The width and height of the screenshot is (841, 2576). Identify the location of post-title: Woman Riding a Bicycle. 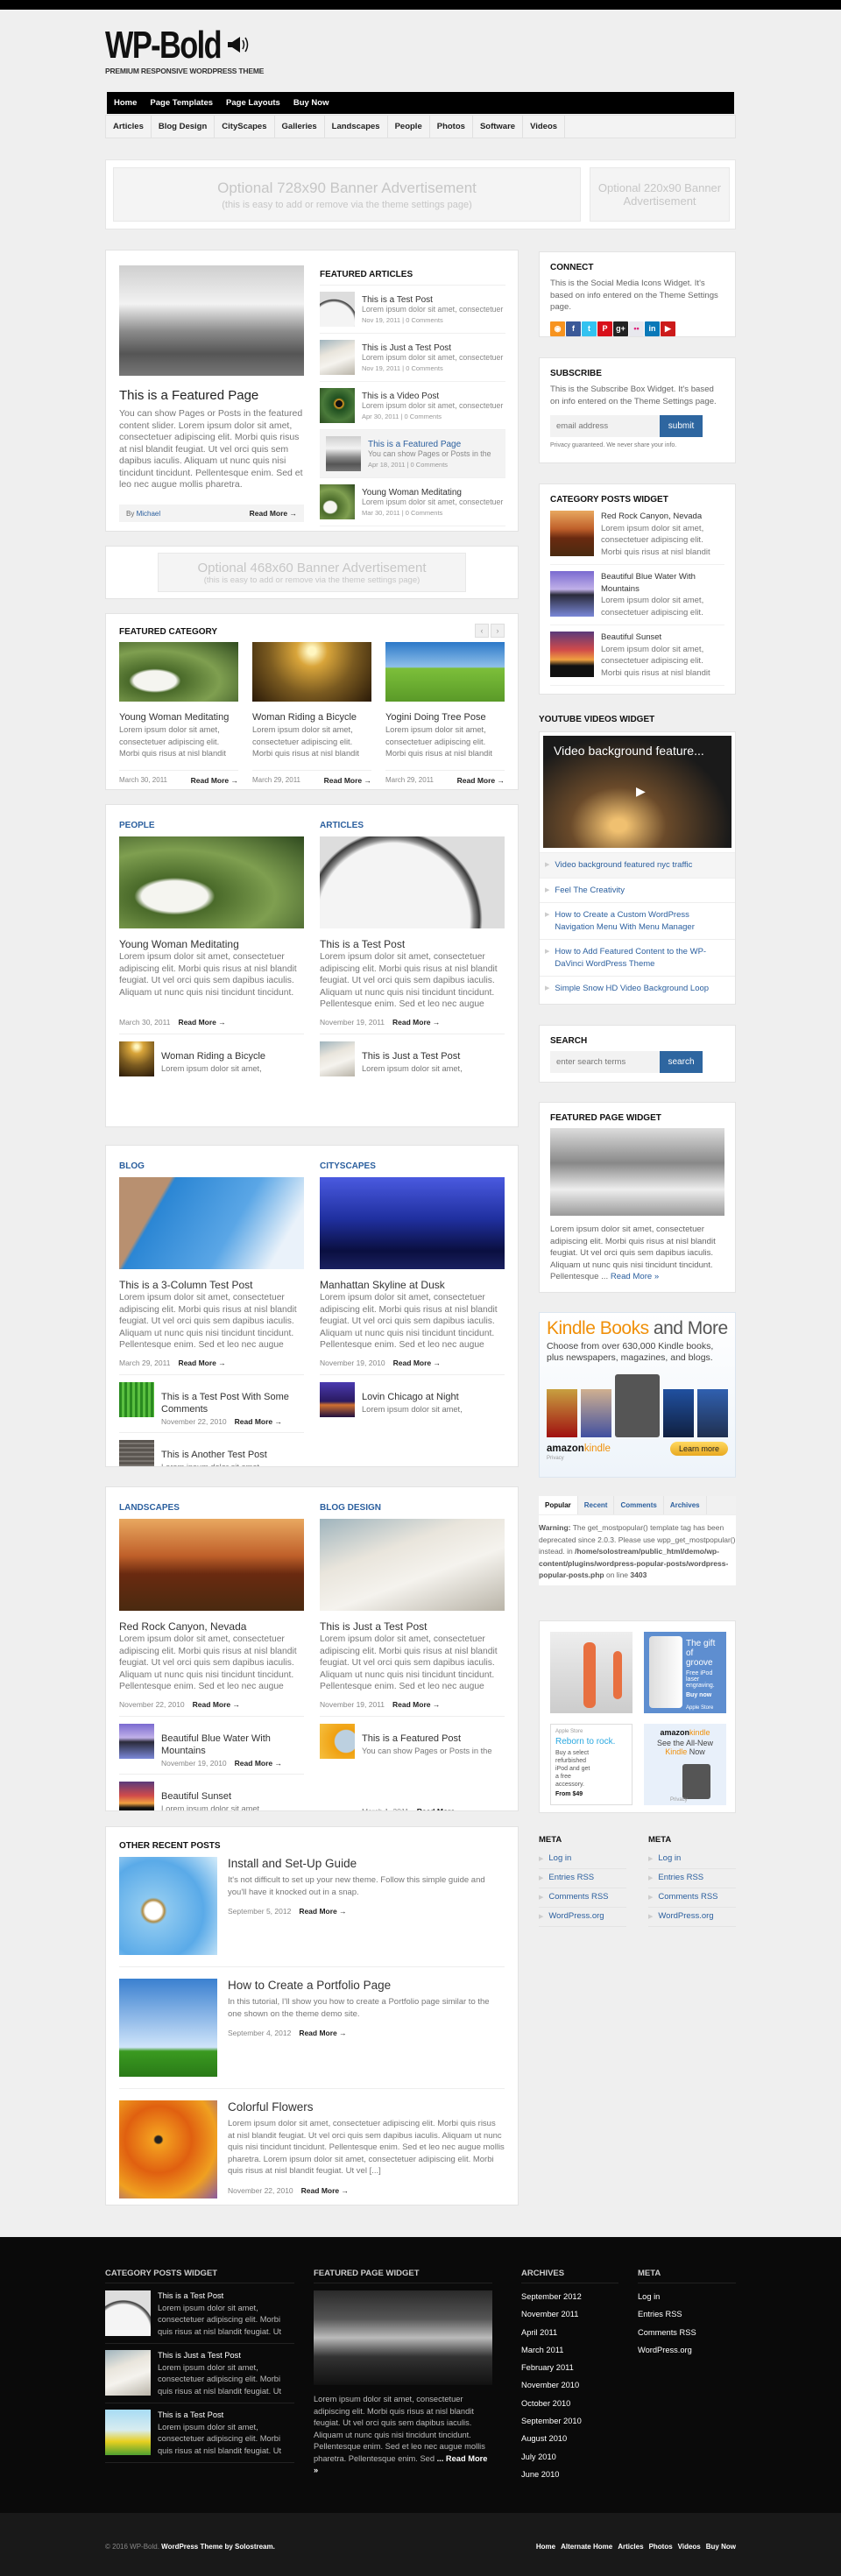
(311, 717).